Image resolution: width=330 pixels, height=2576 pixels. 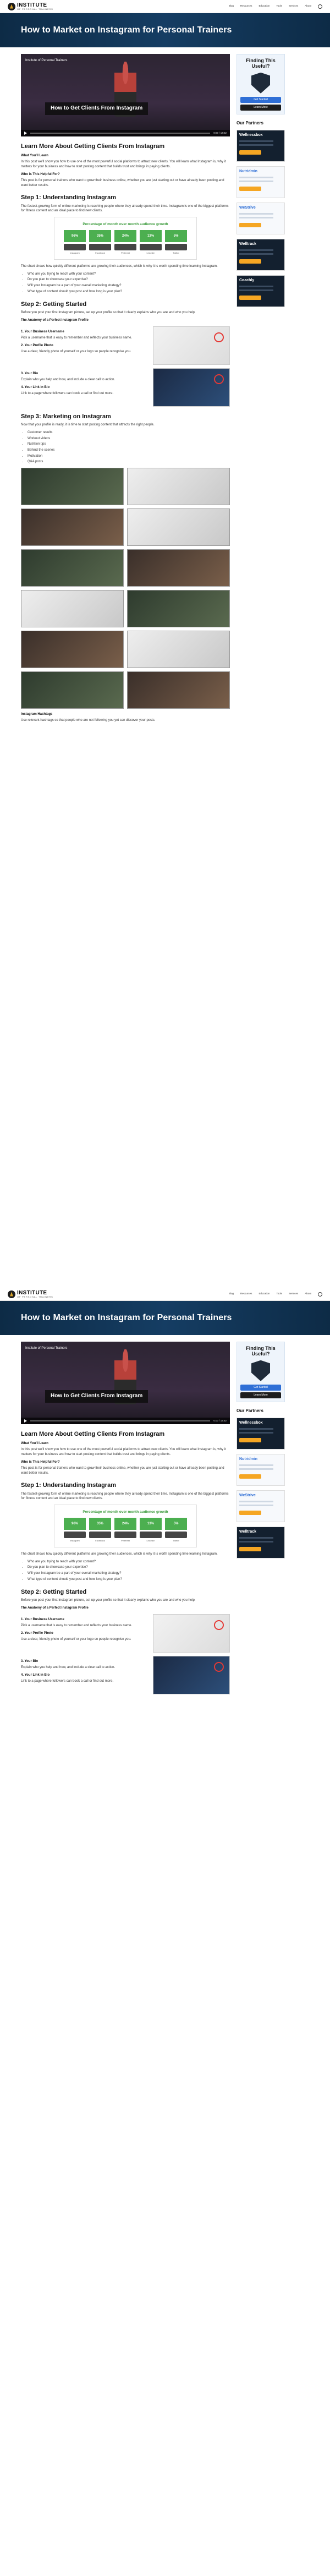 I want to click on video-time: 0:00 / 14:52, so click(x=220, y=132).